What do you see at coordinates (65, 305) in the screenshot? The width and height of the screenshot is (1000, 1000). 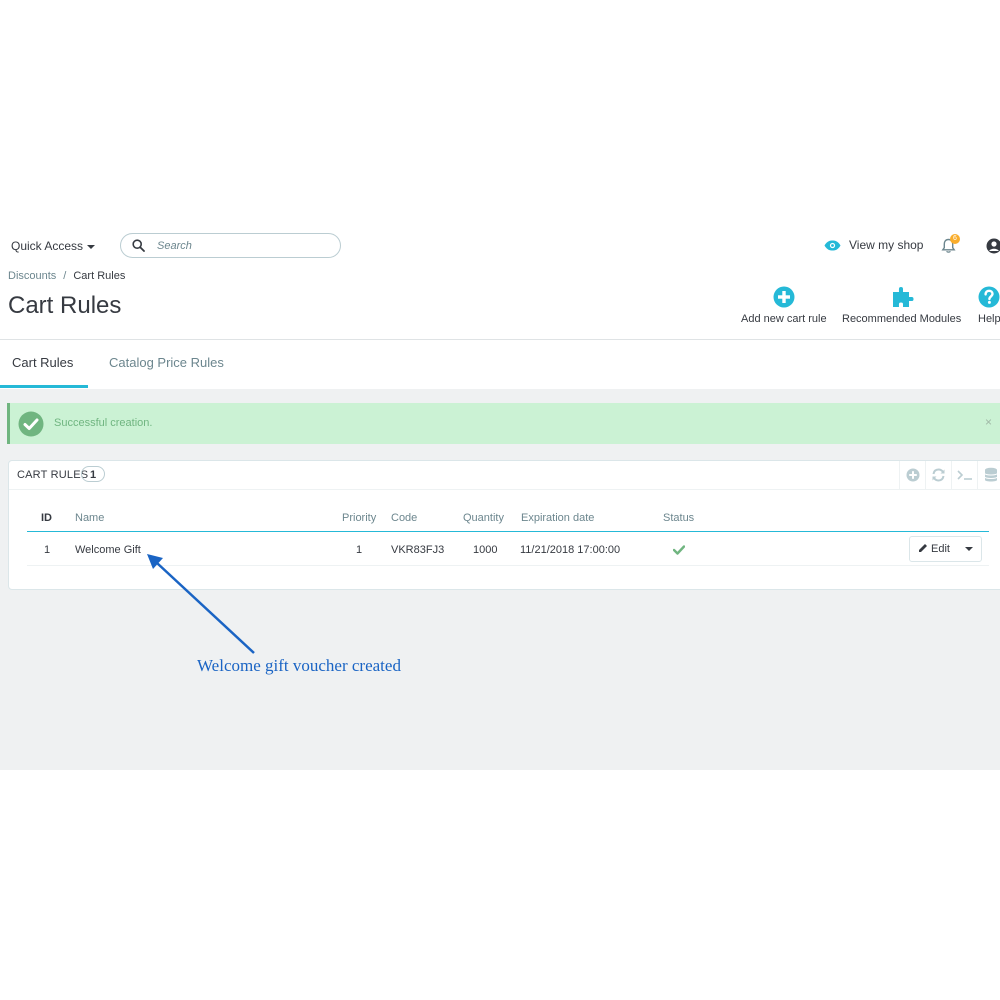 I see `page-title: Cart Rules` at bounding box center [65, 305].